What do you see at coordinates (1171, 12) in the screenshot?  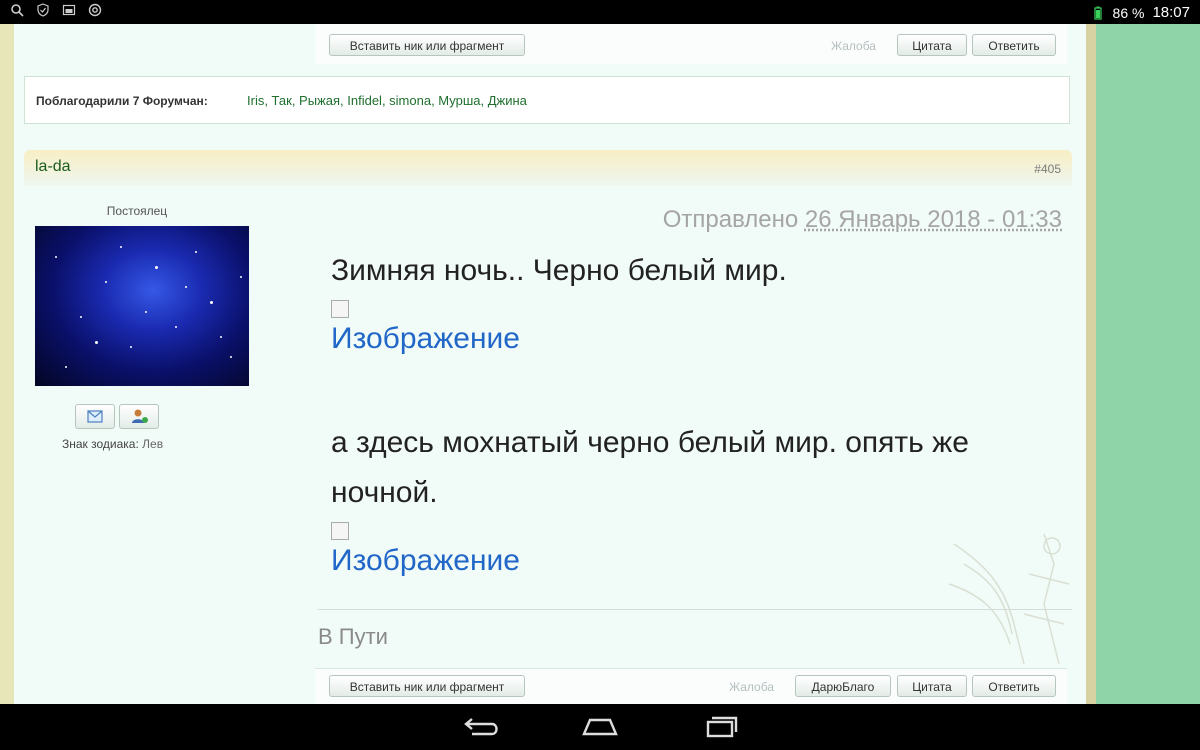 I see `clock: 18:07` at bounding box center [1171, 12].